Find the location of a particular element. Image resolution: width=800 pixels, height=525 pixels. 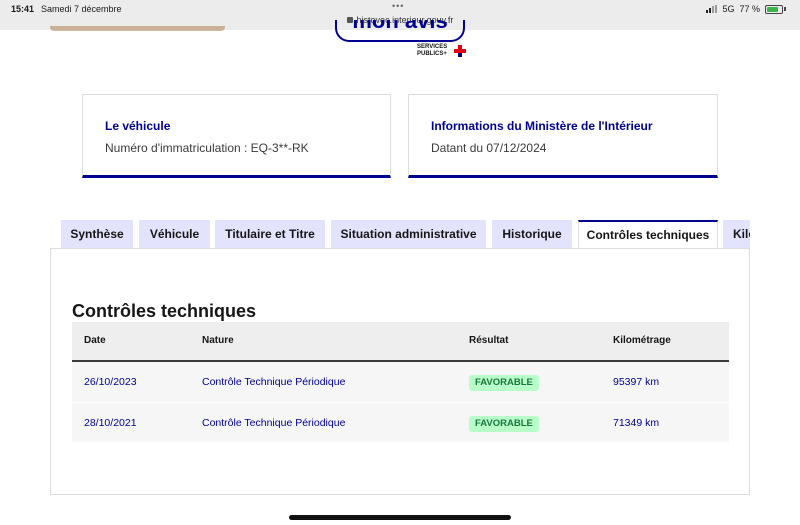

ministry-card-title: Informations du Ministère de l'Intérieur is located at coordinates (542, 126).